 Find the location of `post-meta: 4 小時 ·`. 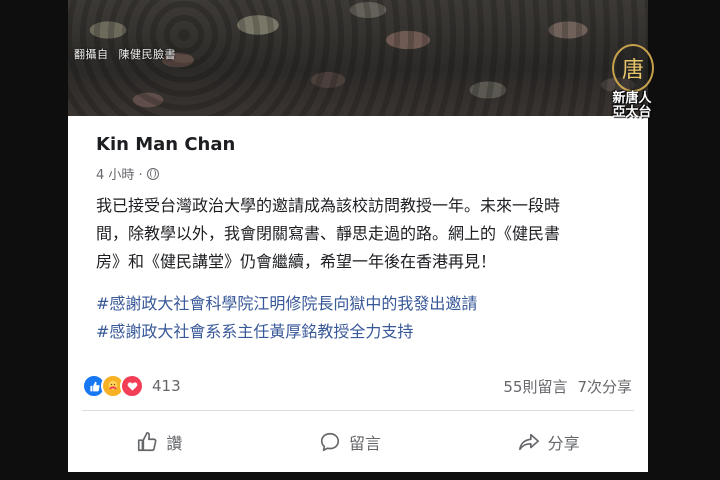

post-meta: 4 小時 · is located at coordinates (127, 173).